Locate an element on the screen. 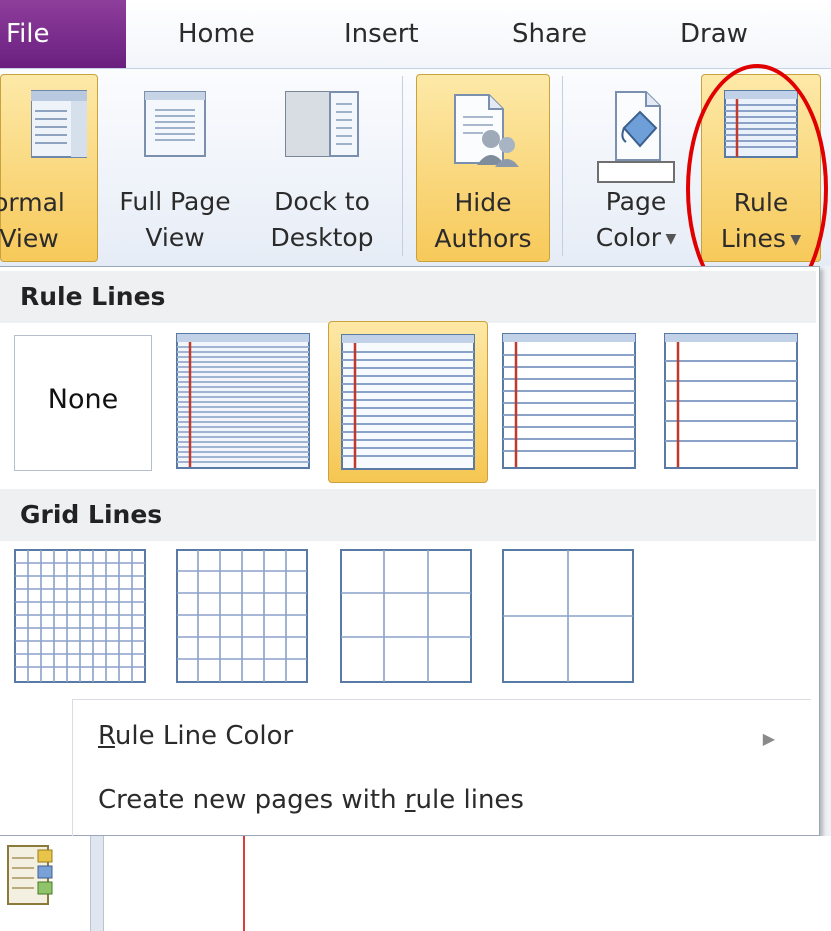  menu-gutter is located at coordinates (72, 768).